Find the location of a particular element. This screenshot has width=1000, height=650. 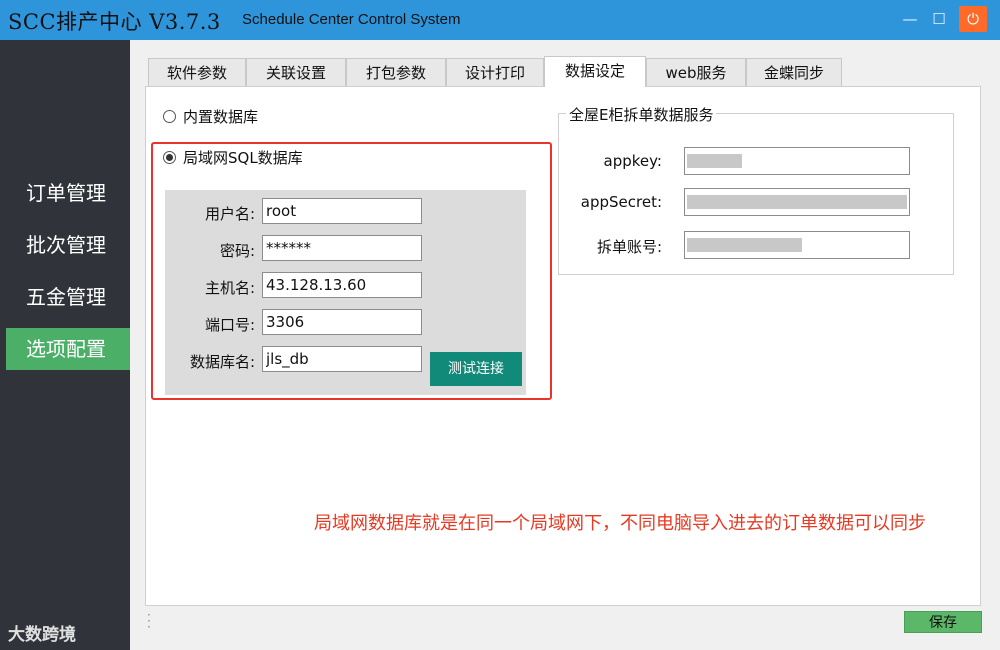

database-name-label: 数据库名: is located at coordinates (222, 362).